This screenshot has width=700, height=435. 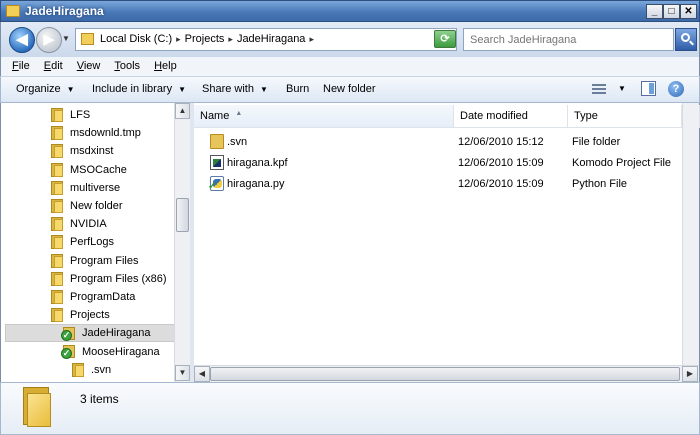 I want to click on breadcrumb: Local Disk (C:) ▸ Projects ▸ JadeHiragana ▸, so click(x=207, y=39).